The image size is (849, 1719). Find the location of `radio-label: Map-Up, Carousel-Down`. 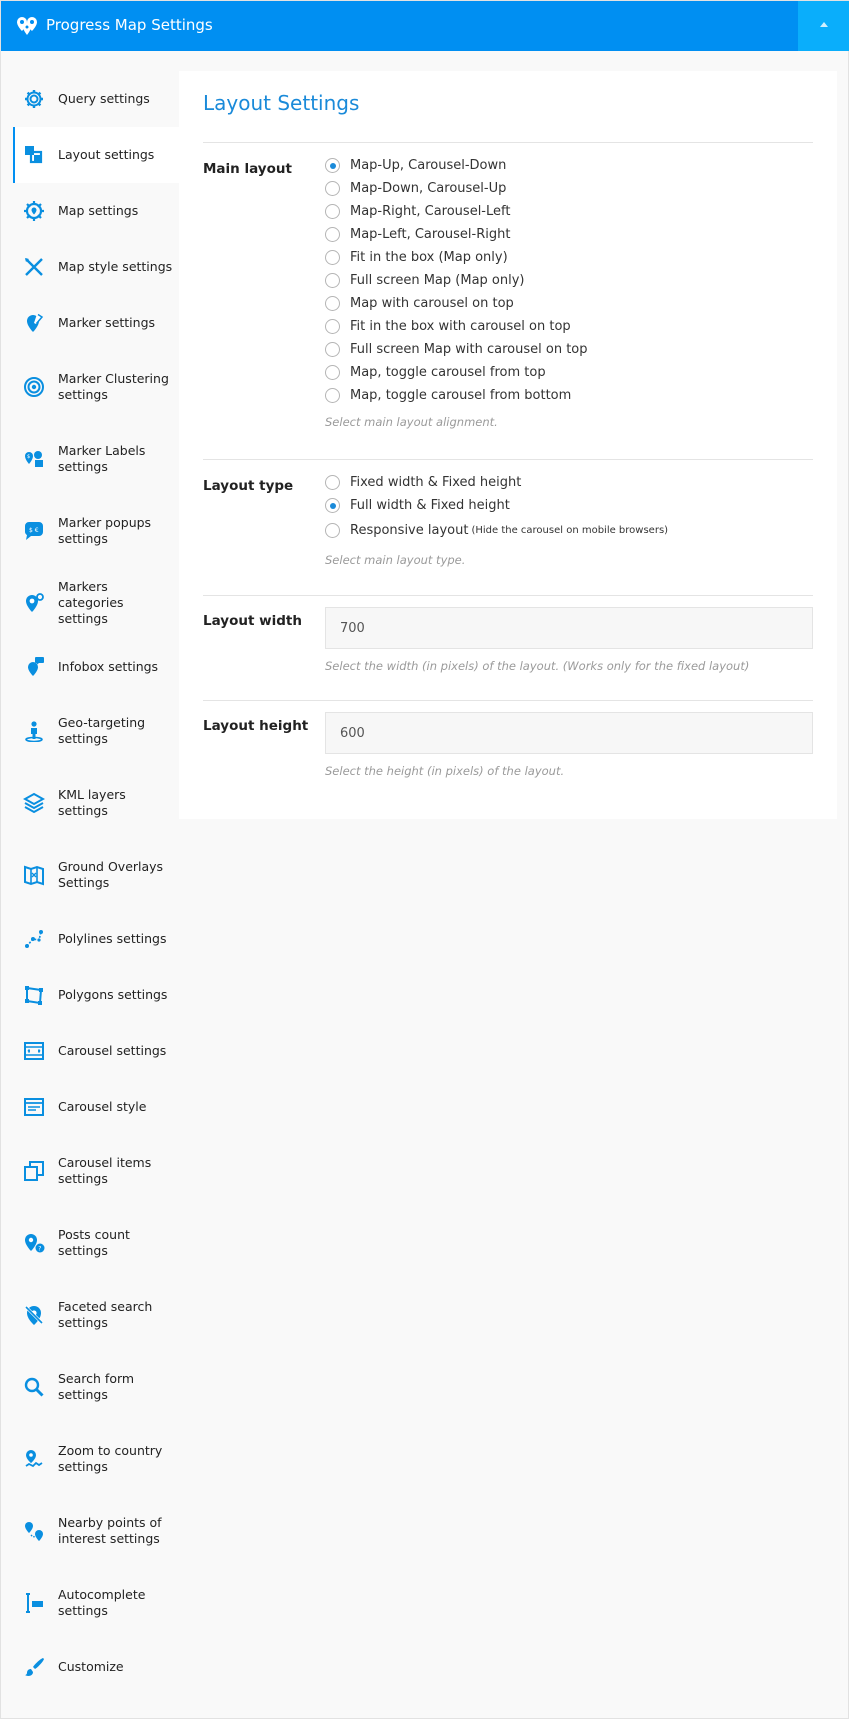

radio-label: Map-Up, Carousel-Down is located at coordinates (428, 165).